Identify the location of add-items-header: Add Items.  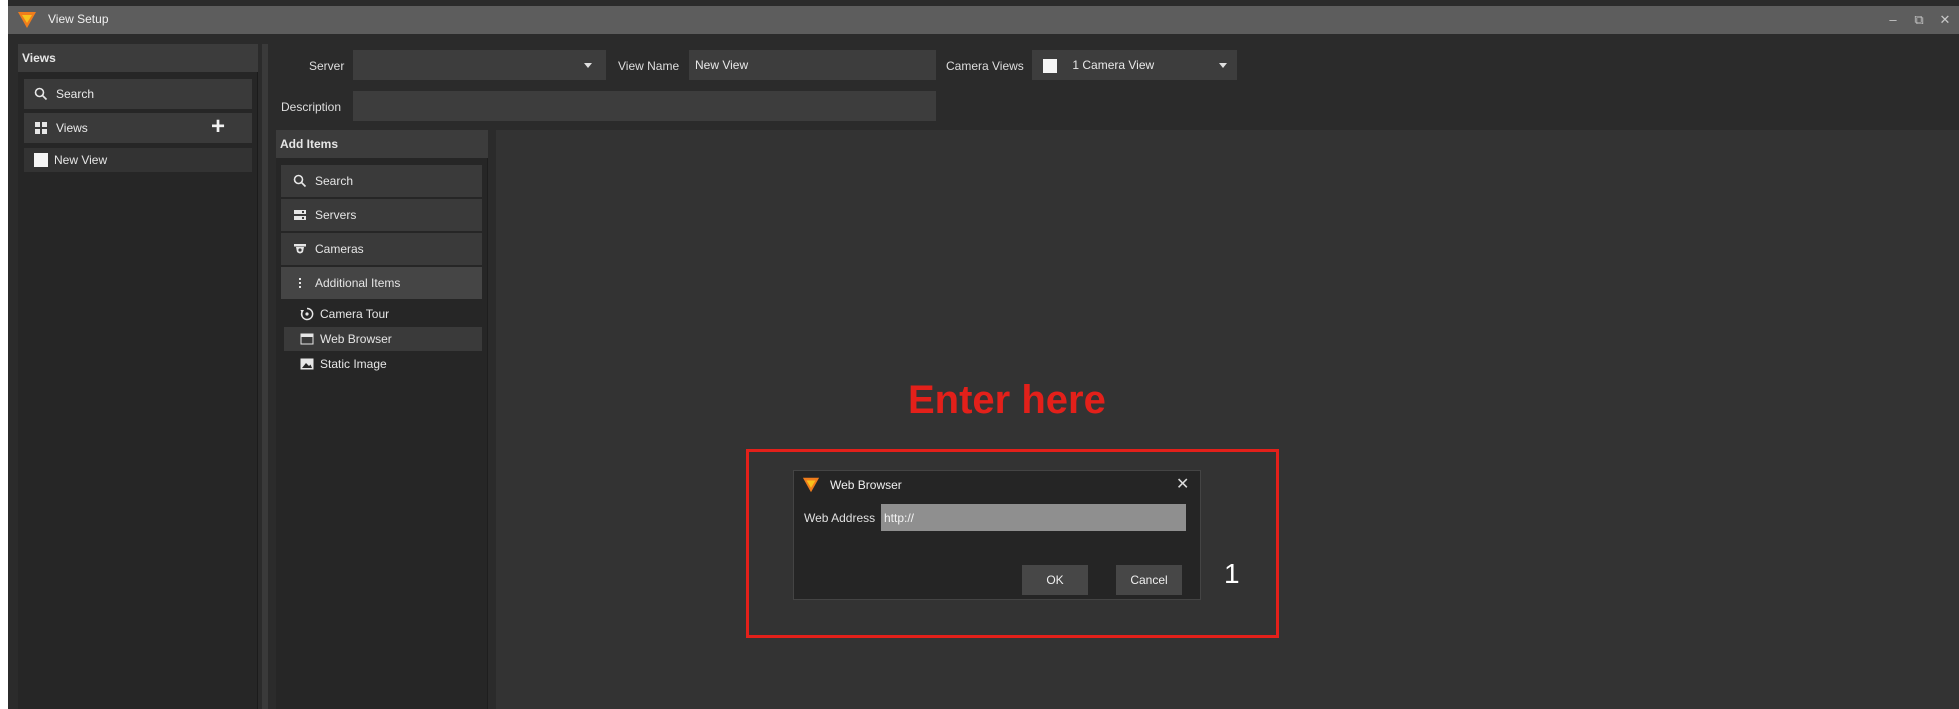
(382, 144).